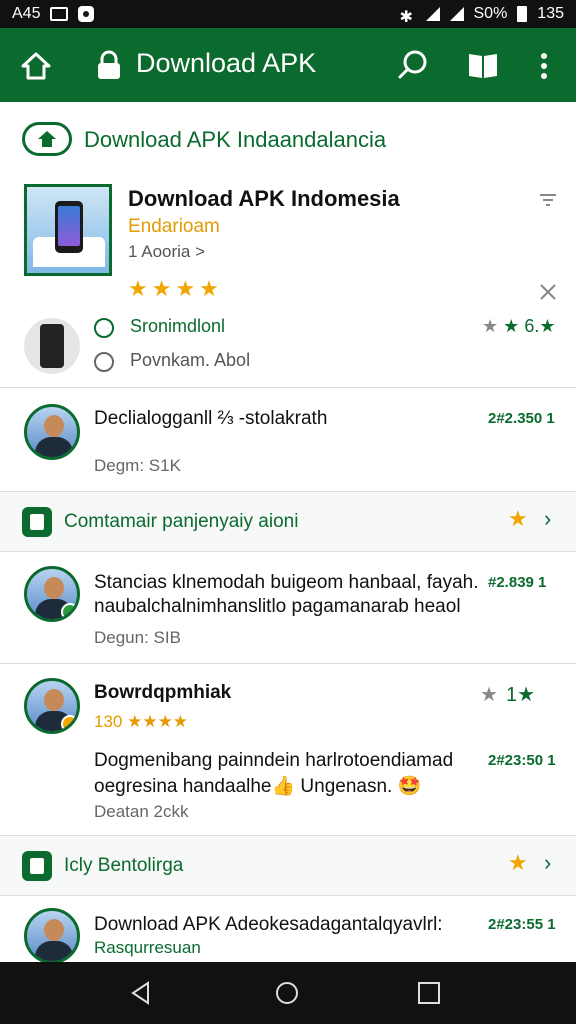 Image resolution: width=576 pixels, height=1024 pixels. I want to click on more-vert-icon, so click(544, 66).